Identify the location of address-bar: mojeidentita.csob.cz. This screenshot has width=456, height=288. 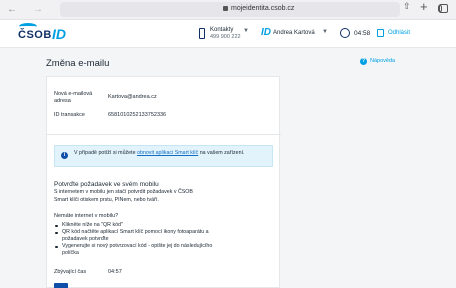
(251, 9).